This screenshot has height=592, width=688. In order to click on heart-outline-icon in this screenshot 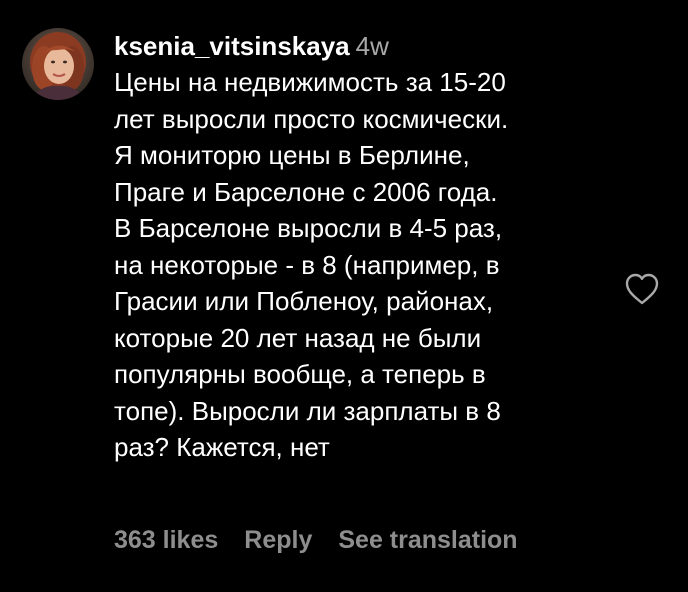, I will do `click(642, 289)`.